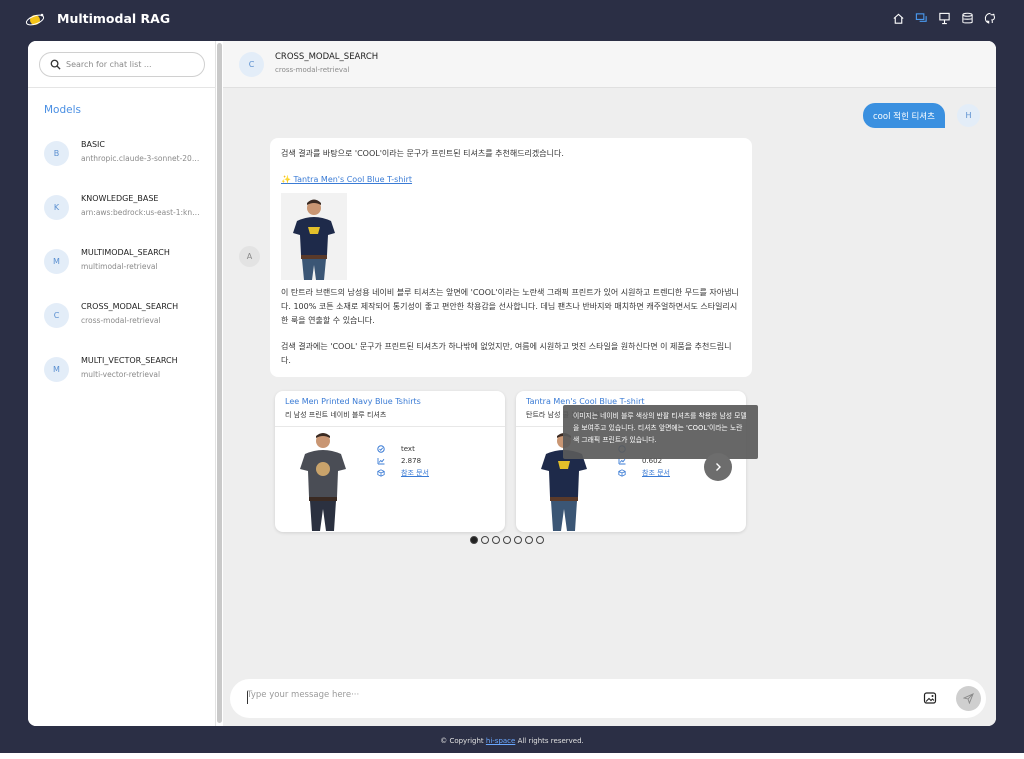 This screenshot has width=1024, height=759. I want to click on sidebar-divider, so click(122, 87).